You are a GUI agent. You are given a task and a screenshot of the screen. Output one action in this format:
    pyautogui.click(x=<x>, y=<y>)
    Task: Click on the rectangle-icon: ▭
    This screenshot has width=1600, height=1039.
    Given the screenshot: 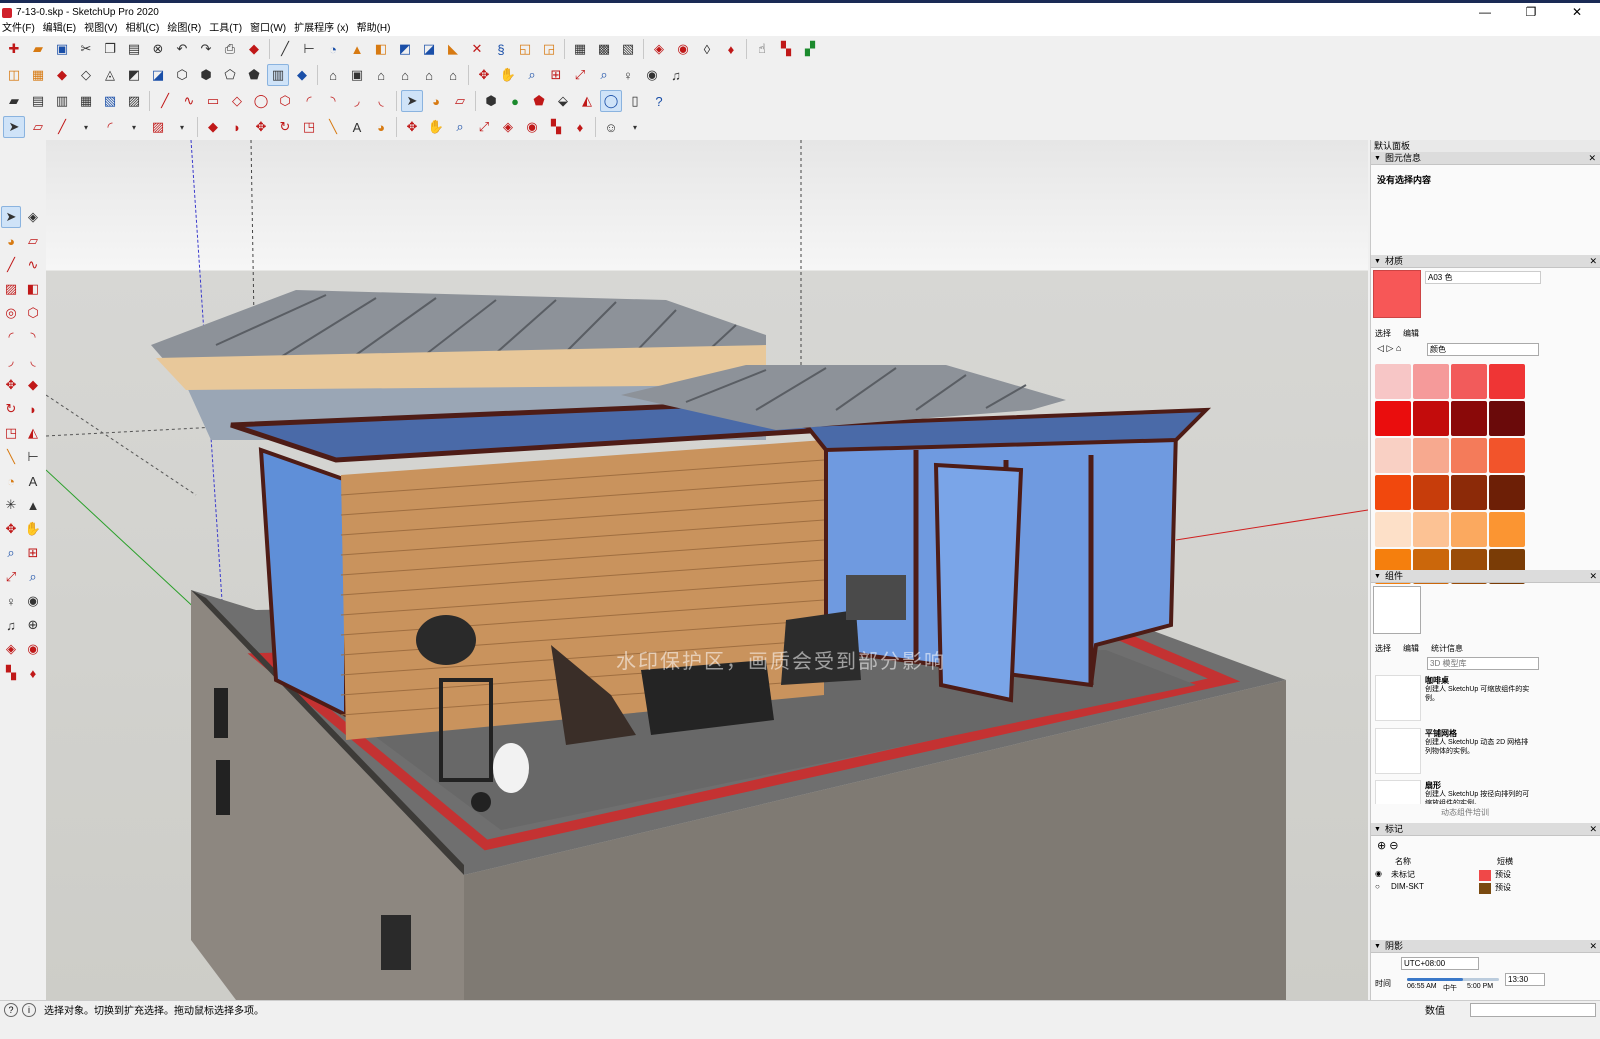 What is the action you would take?
    pyautogui.click(x=213, y=101)
    